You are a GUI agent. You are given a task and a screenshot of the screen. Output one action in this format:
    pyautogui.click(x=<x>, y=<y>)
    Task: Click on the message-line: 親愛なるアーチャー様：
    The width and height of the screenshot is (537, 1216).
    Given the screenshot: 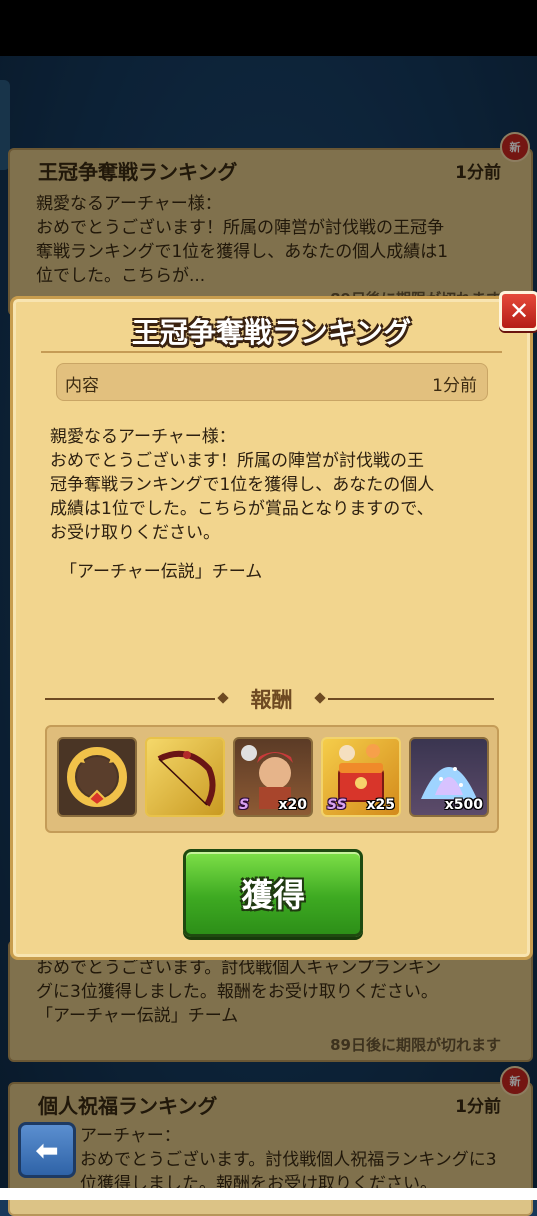 What is the action you would take?
    pyautogui.click(x=143, y=437)
    